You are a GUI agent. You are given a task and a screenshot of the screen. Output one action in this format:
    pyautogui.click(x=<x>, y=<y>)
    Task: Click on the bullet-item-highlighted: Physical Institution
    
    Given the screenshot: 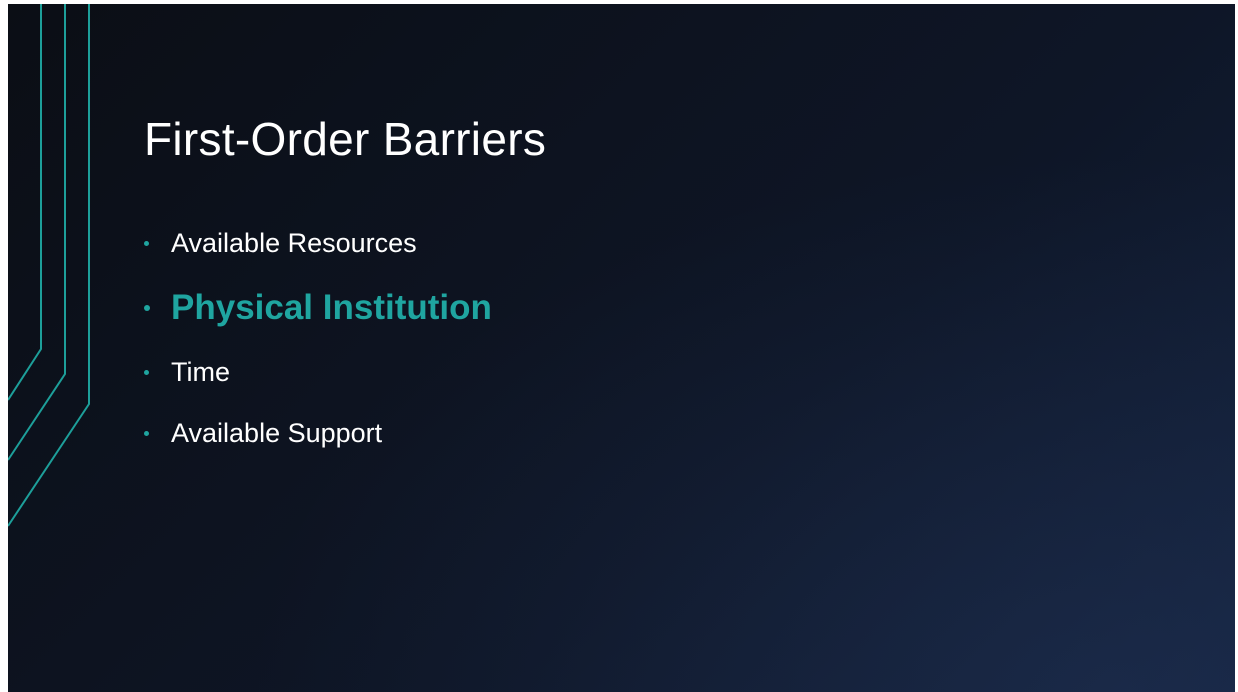 What is the action you would take?
    pyautogui.click(x=318, y=308)
    